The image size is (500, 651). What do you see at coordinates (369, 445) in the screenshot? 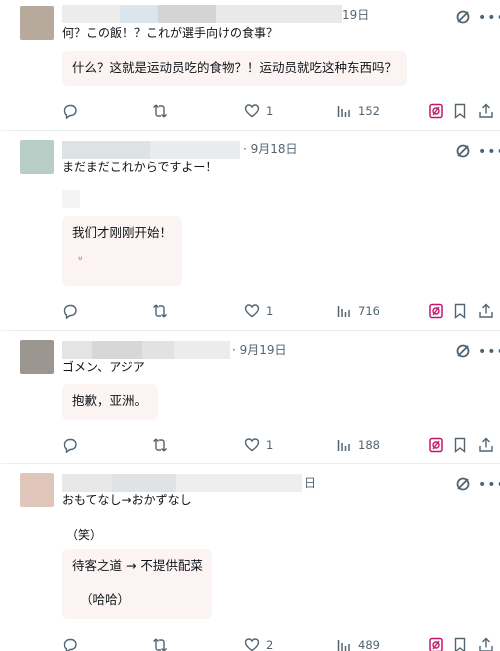
I see `views-count: 188` at bounding box center [369, 445].